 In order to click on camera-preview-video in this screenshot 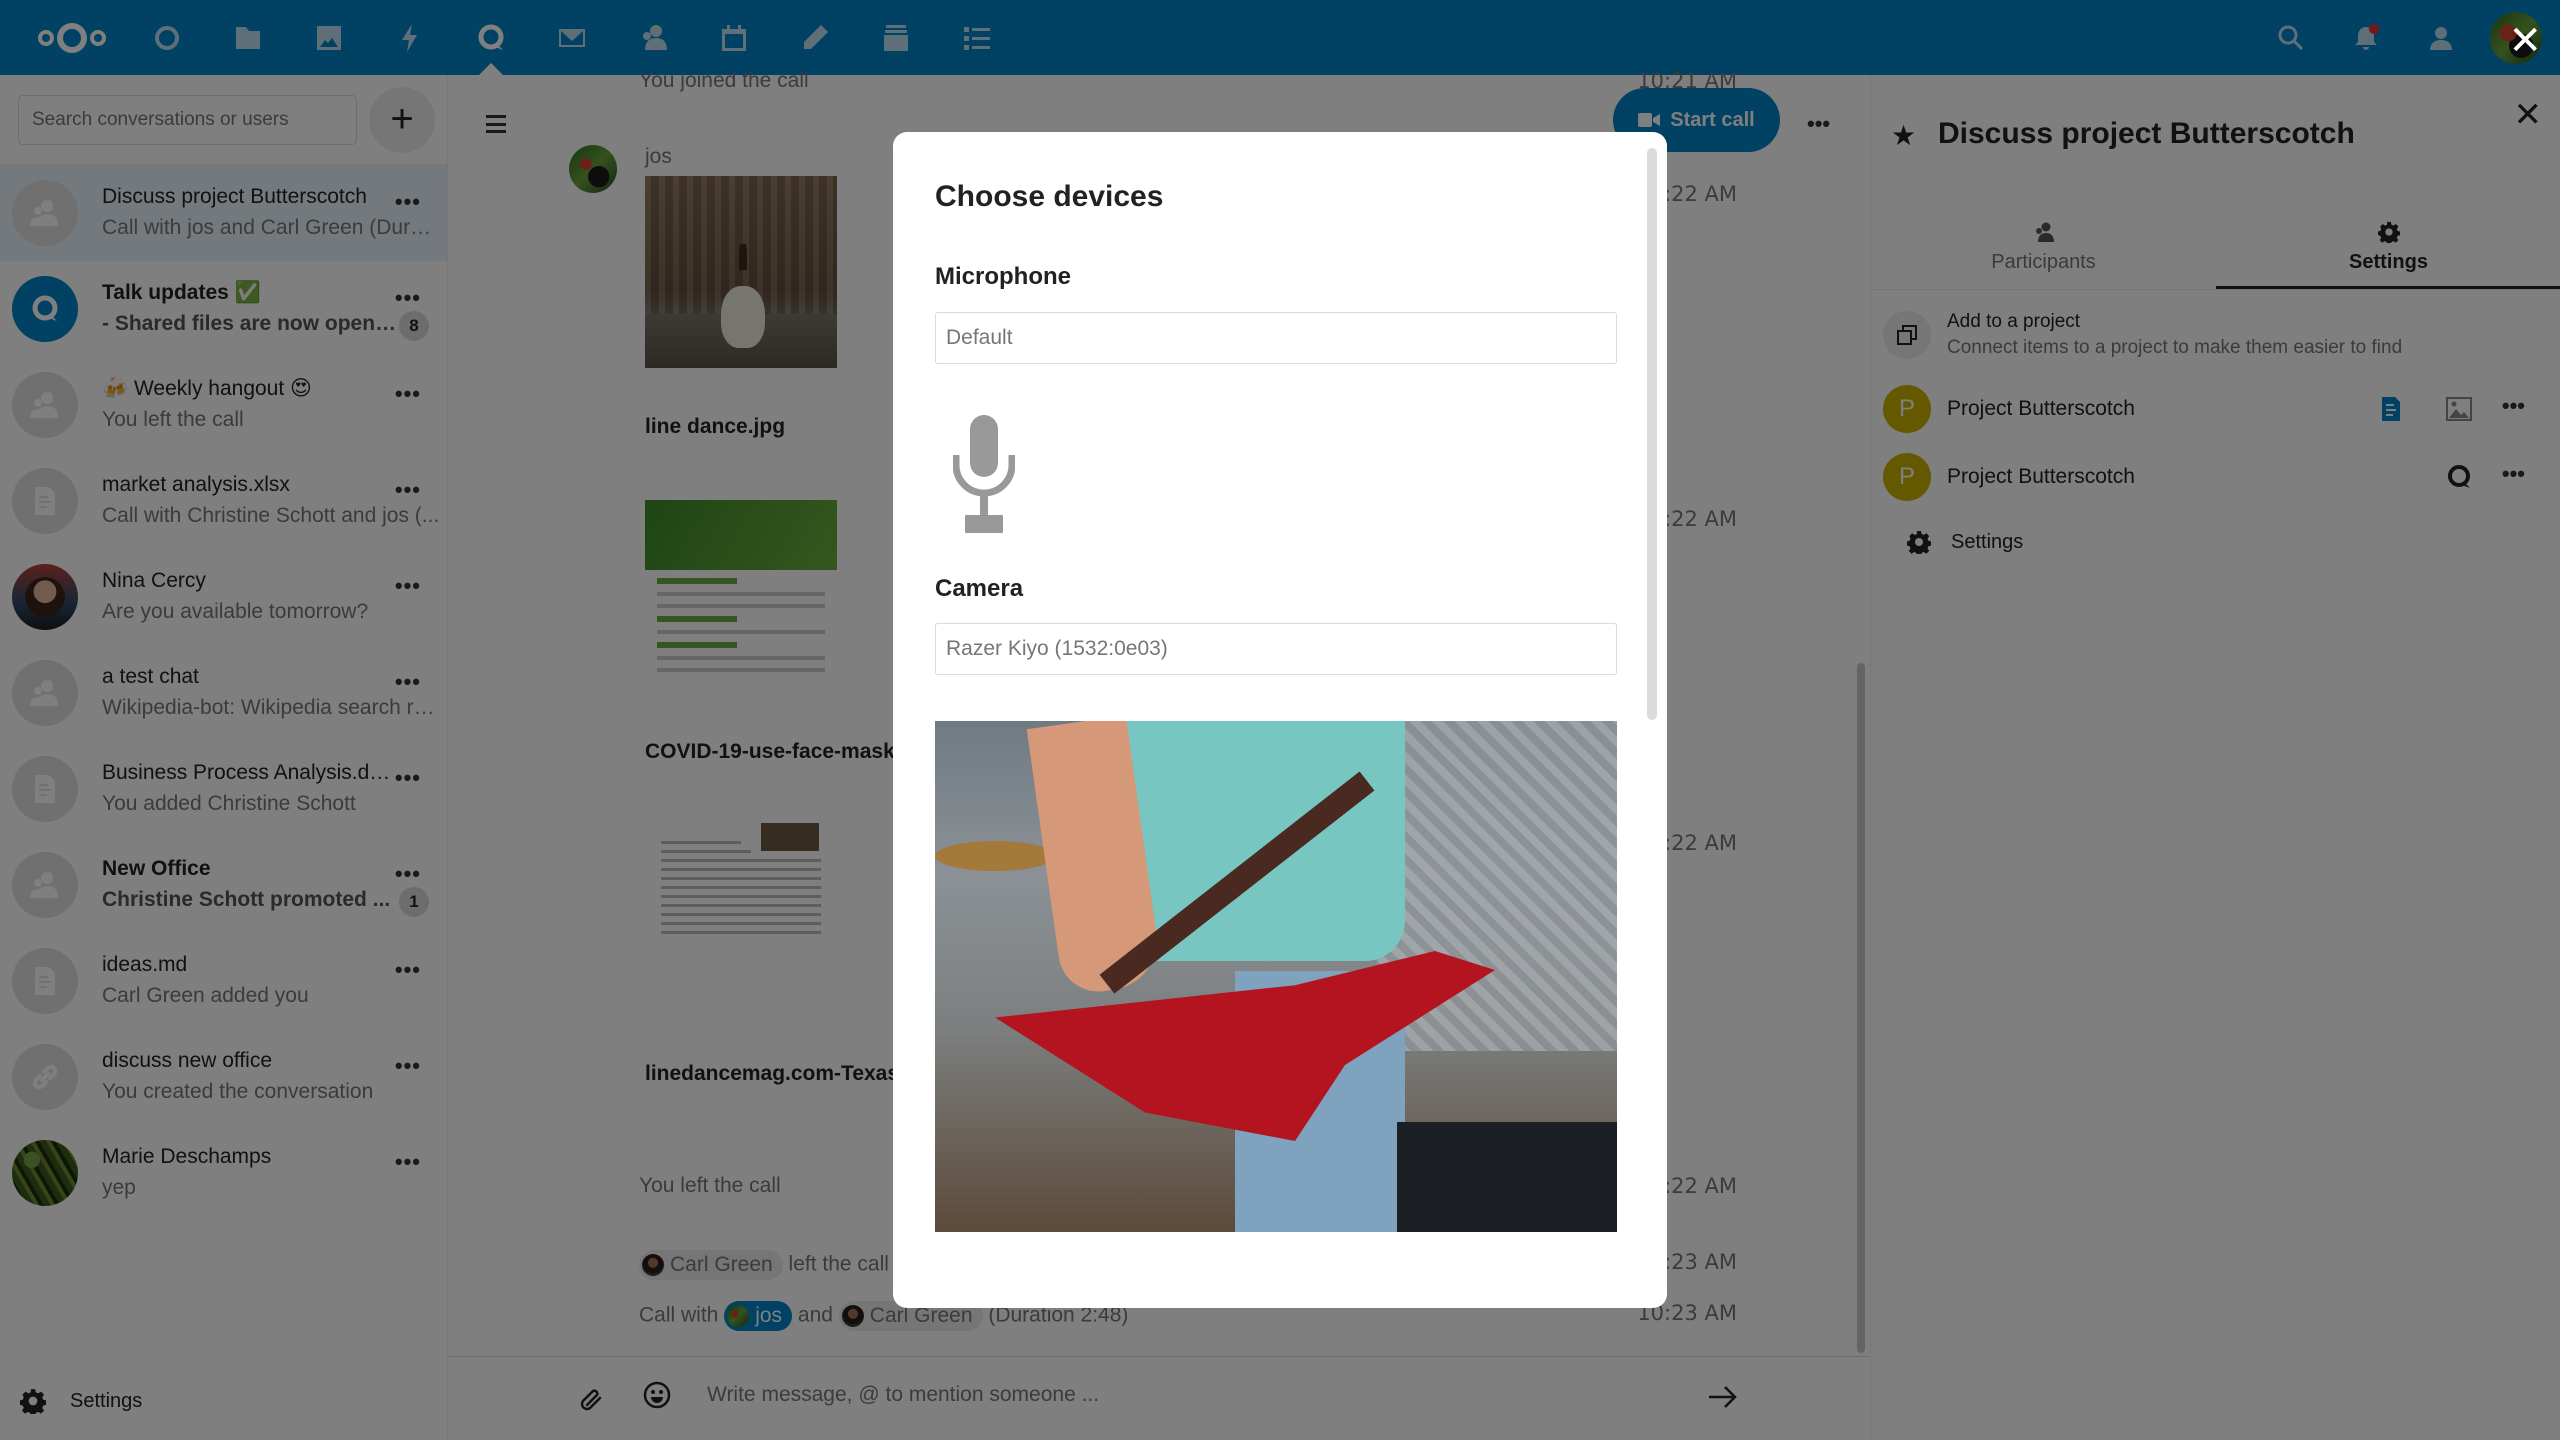, I will do `click(1276, 976)`.